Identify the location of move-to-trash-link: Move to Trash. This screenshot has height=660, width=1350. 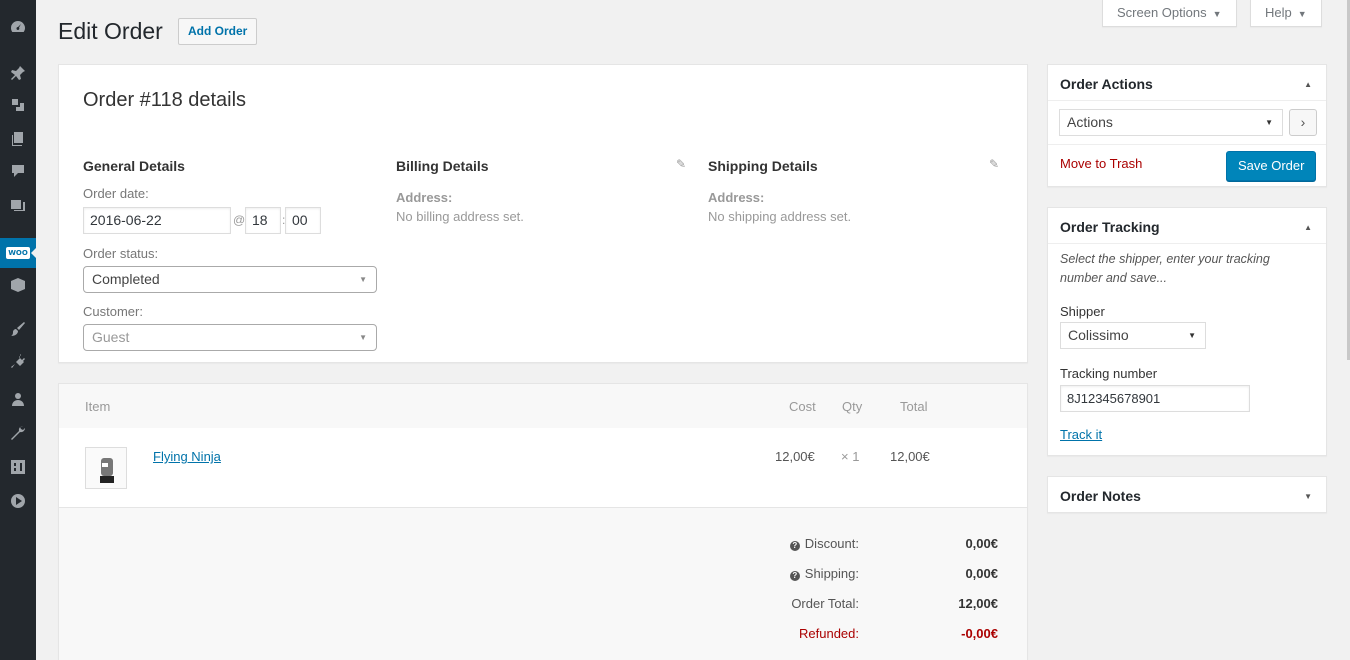
(1101, 163).